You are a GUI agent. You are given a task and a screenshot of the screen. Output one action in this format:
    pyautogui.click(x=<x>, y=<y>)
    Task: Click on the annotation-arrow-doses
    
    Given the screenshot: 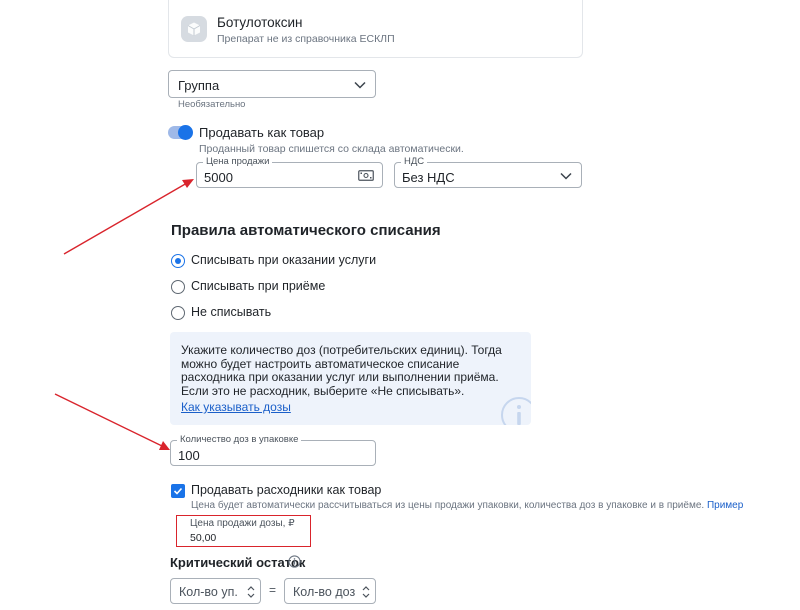 What is the action you would take?
    pyautogui.click(x=112, y=421)
    